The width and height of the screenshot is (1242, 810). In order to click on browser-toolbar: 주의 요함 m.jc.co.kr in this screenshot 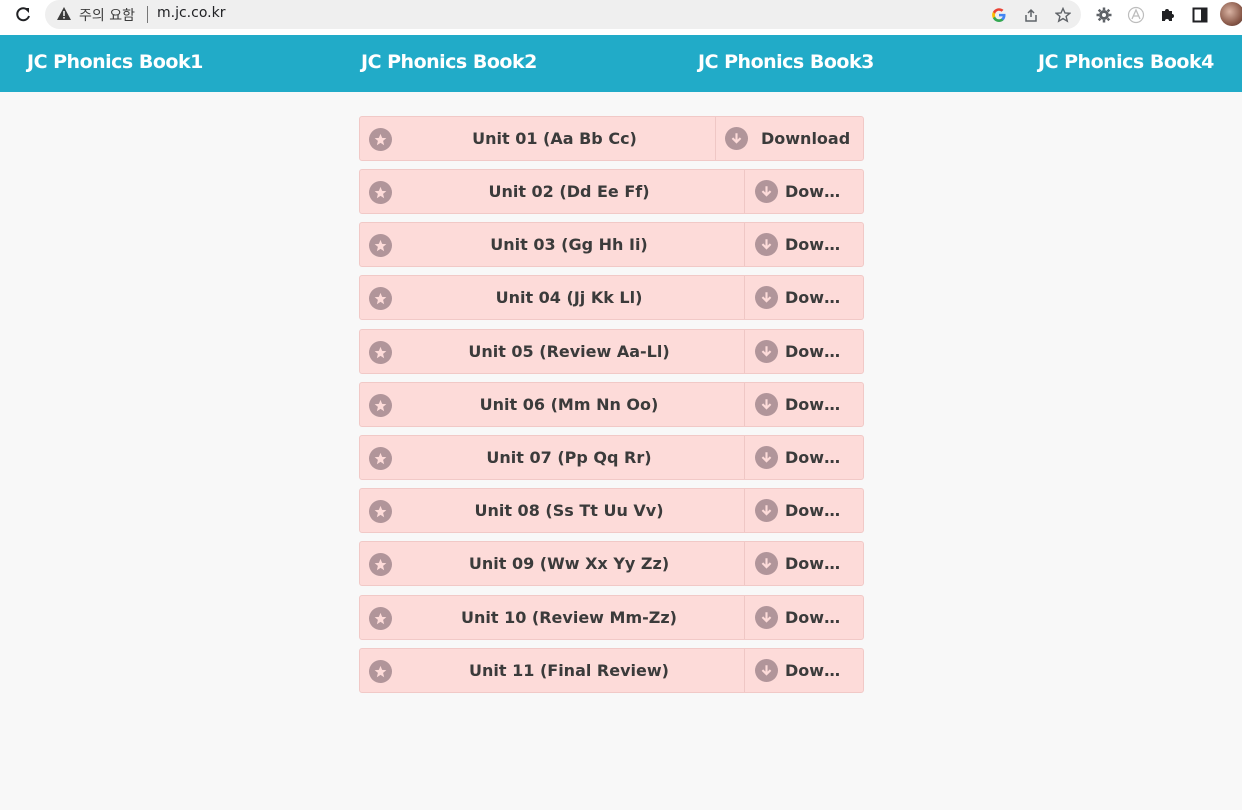, I will do `click(621, 17)`.